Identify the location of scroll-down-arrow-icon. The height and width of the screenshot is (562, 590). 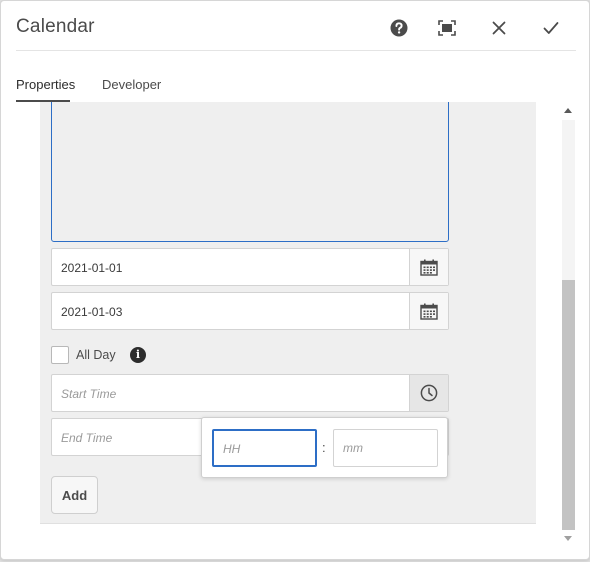
(568, 538).